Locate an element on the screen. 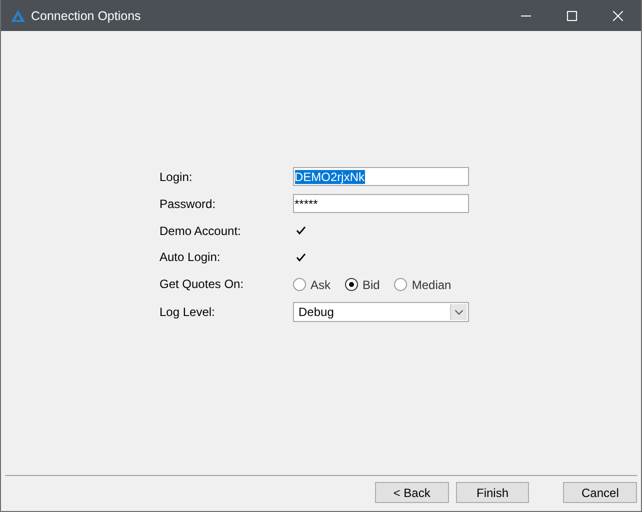 The width and height of the screenshot is (642, 512). radio-option: Ask is located at coordinates (311, 285).